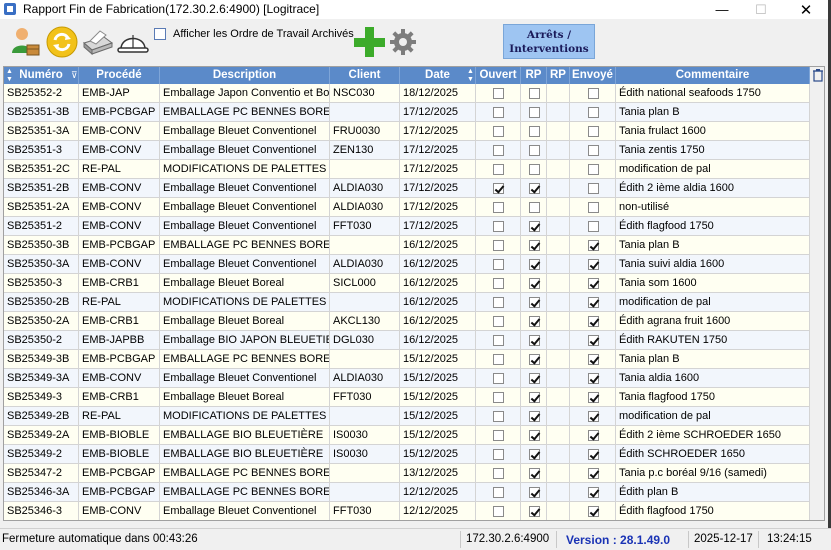  I want to click on cell-commentaire: Tania zentis 1750, so click(713, 150).